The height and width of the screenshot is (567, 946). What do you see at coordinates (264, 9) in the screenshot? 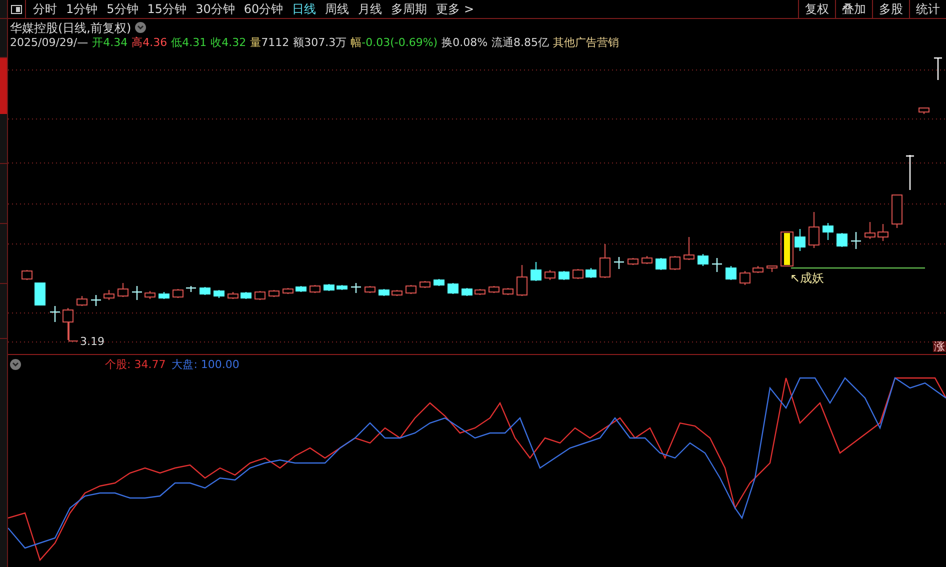
I see `period-tab: 60分钟` at bounding box center [264, 9].